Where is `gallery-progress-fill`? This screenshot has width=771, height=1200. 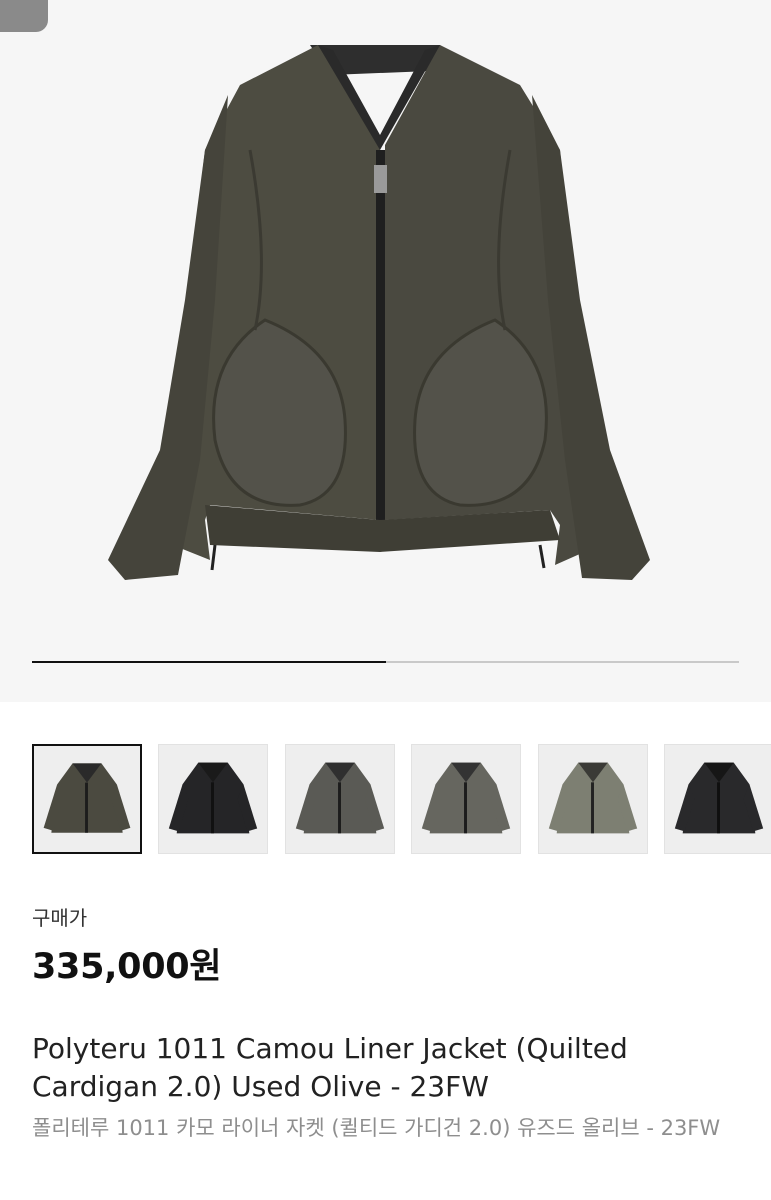 gallery-progress-fill is located at coordinates (209, 662).